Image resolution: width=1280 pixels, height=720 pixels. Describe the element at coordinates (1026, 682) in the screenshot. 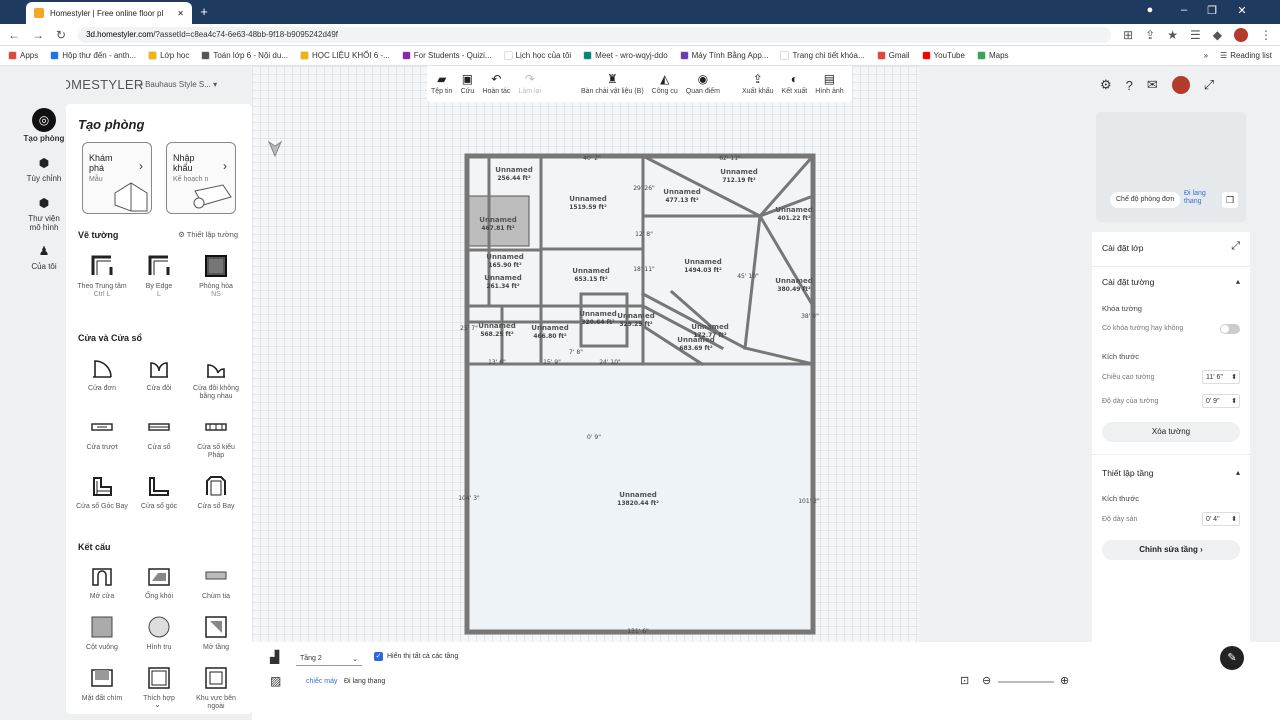

I see `zoom-slider` at that location.